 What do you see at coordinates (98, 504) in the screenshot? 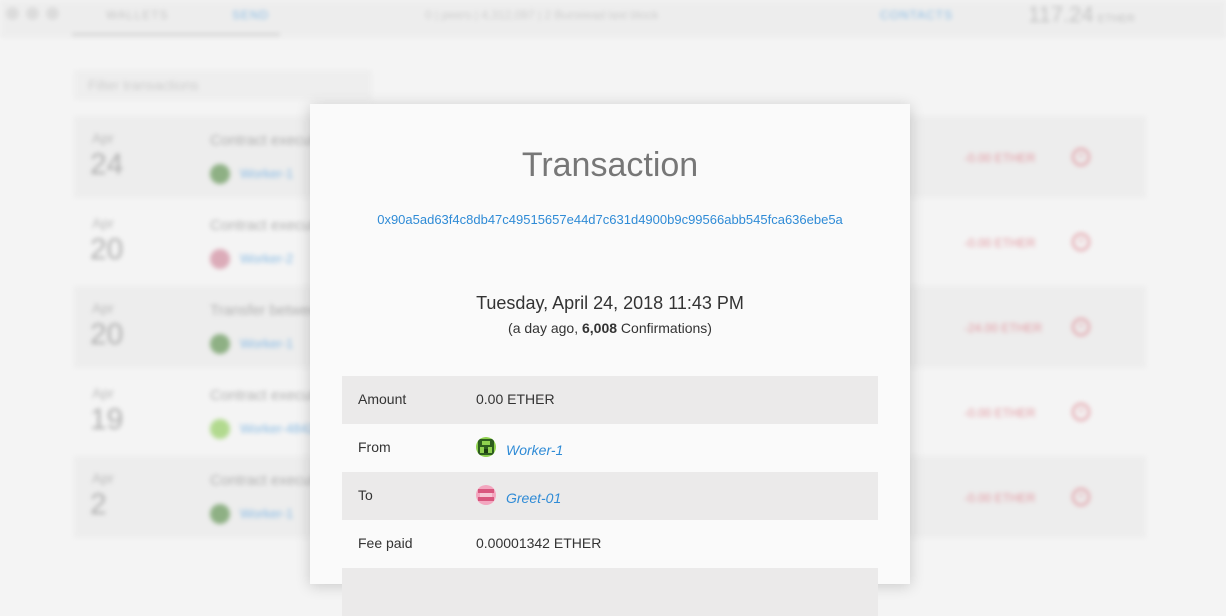
I see `tx-day: 2` at bounding box center [98, 504].